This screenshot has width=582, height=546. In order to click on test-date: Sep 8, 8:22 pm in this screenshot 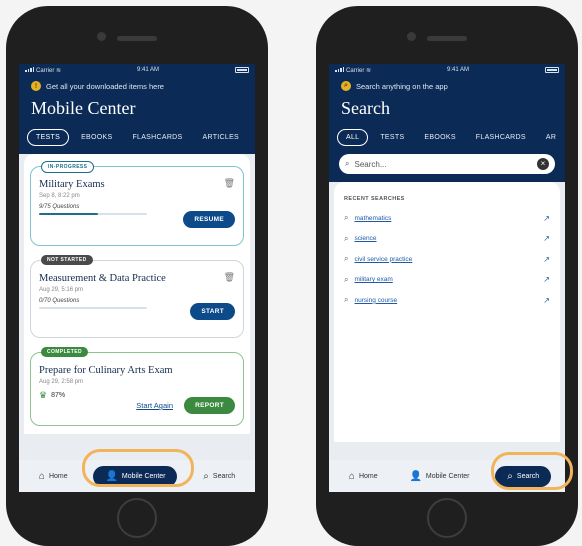, I will do `click(59, 196)`.